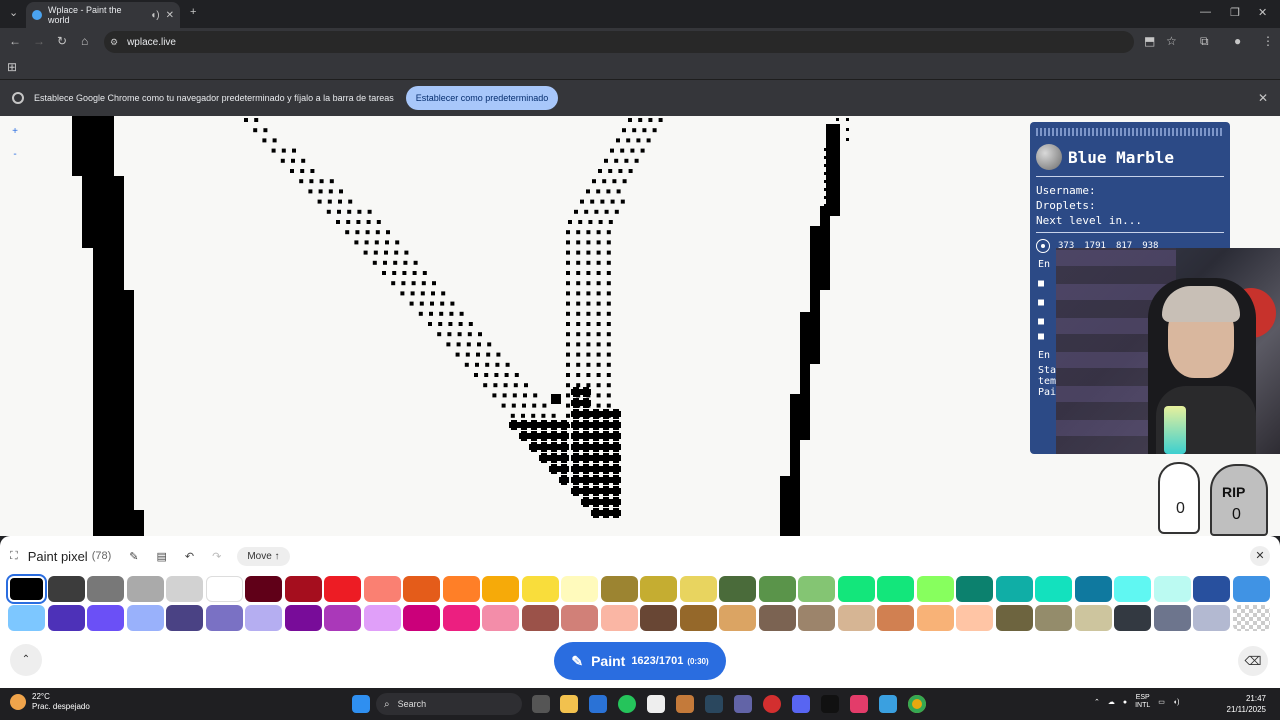 The image size is (1280, 720). I want to click on brush-icon: ▤, so click(161, 556).